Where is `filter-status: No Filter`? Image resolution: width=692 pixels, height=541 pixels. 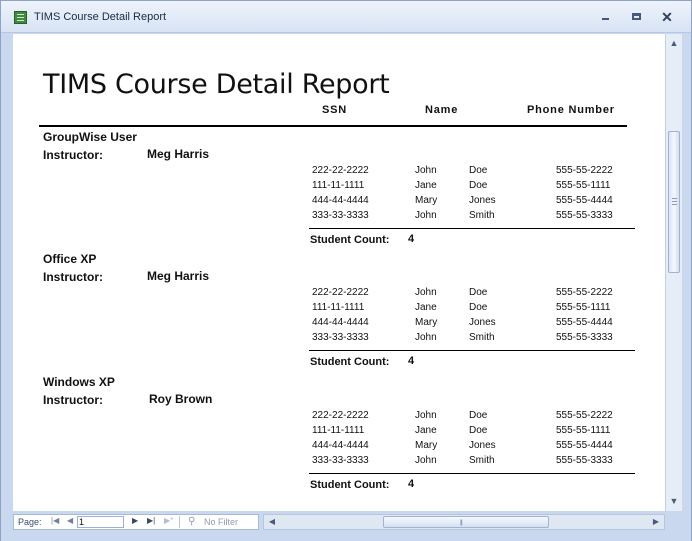 filter-status: No Filter is located at coordinates (221, 522).